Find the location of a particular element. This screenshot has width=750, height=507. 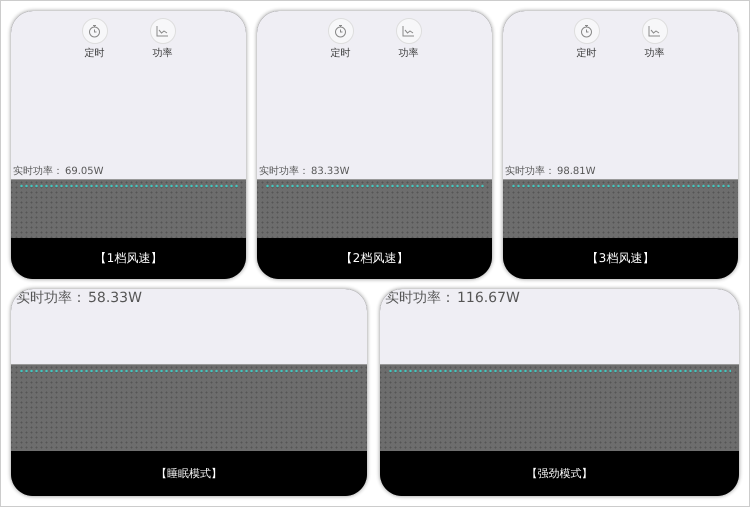

mode-label: 【2档风速】 is located at coordinates (374, 258).